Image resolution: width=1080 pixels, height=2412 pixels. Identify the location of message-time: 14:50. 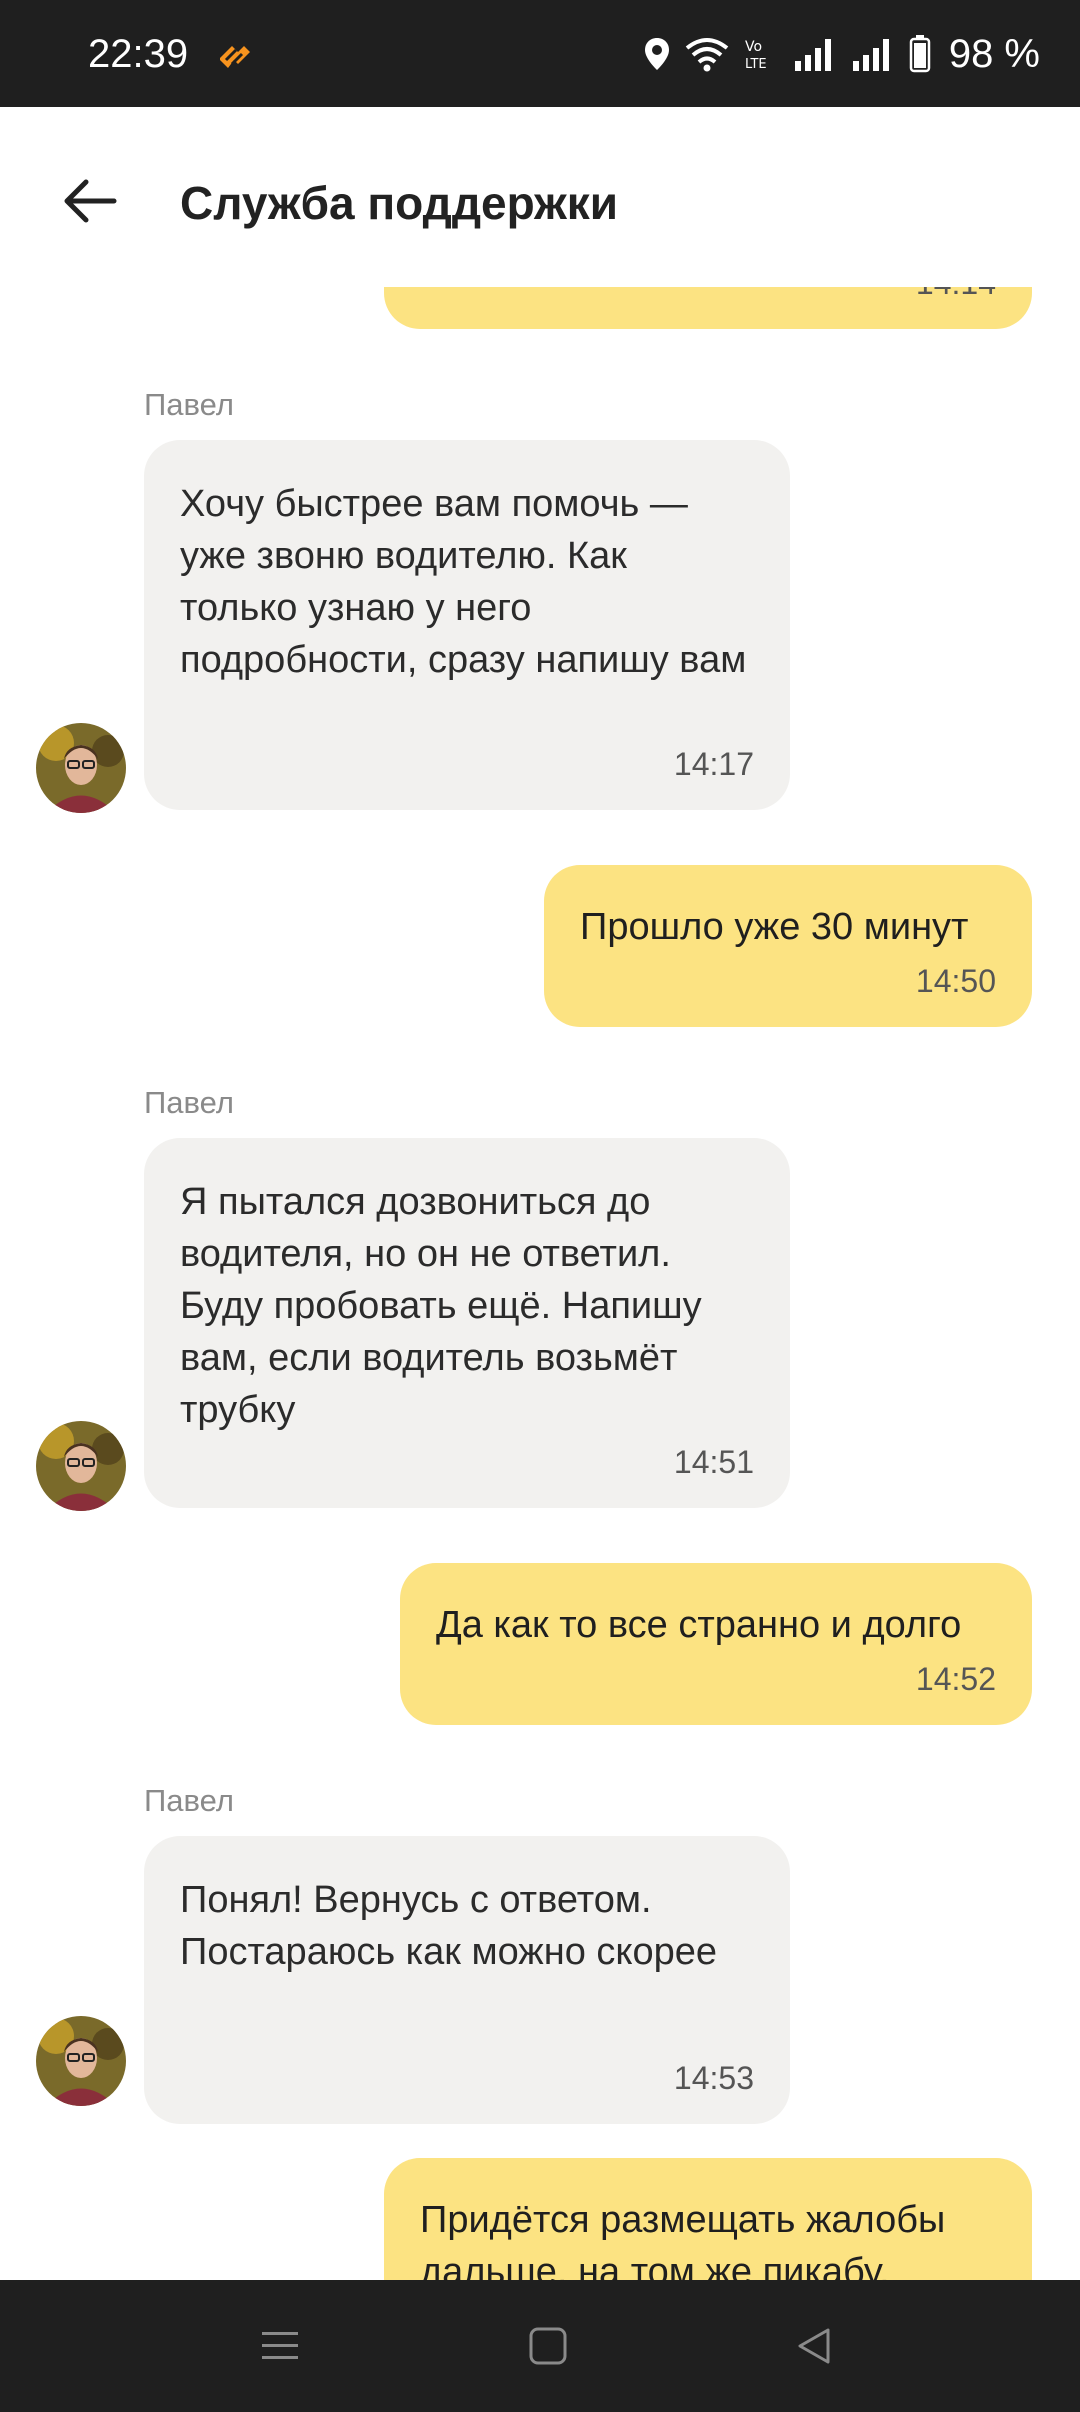
(955, 981).